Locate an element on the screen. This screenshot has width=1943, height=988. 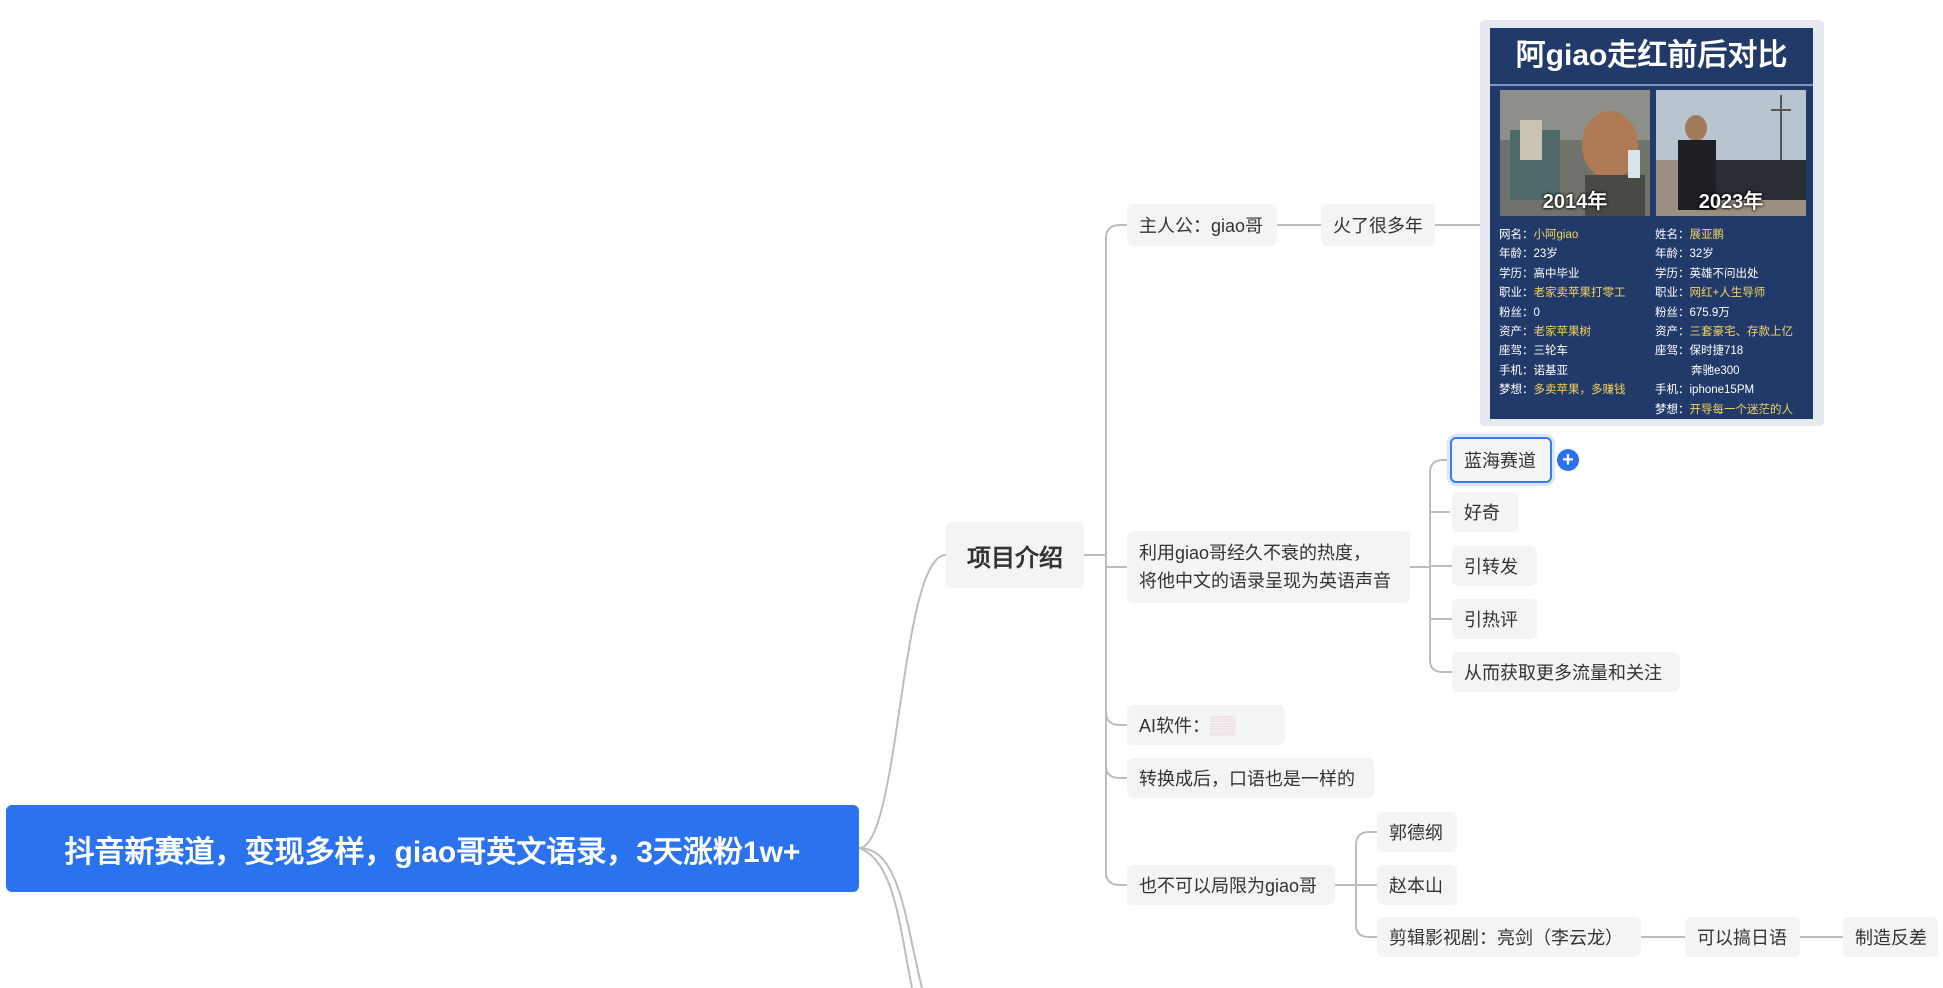
poster-info-value: 老家卖苹果打零工 is located at coordinates (1579, 293).